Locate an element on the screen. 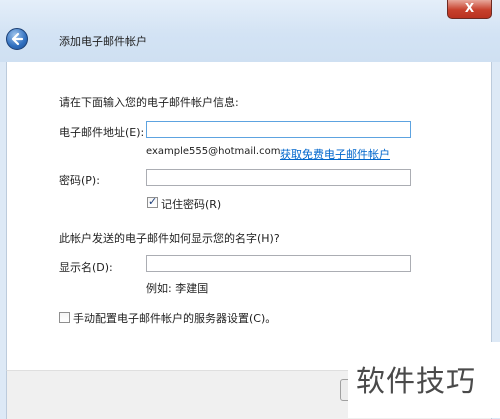  title-bar is located at coordinates (250, 31).